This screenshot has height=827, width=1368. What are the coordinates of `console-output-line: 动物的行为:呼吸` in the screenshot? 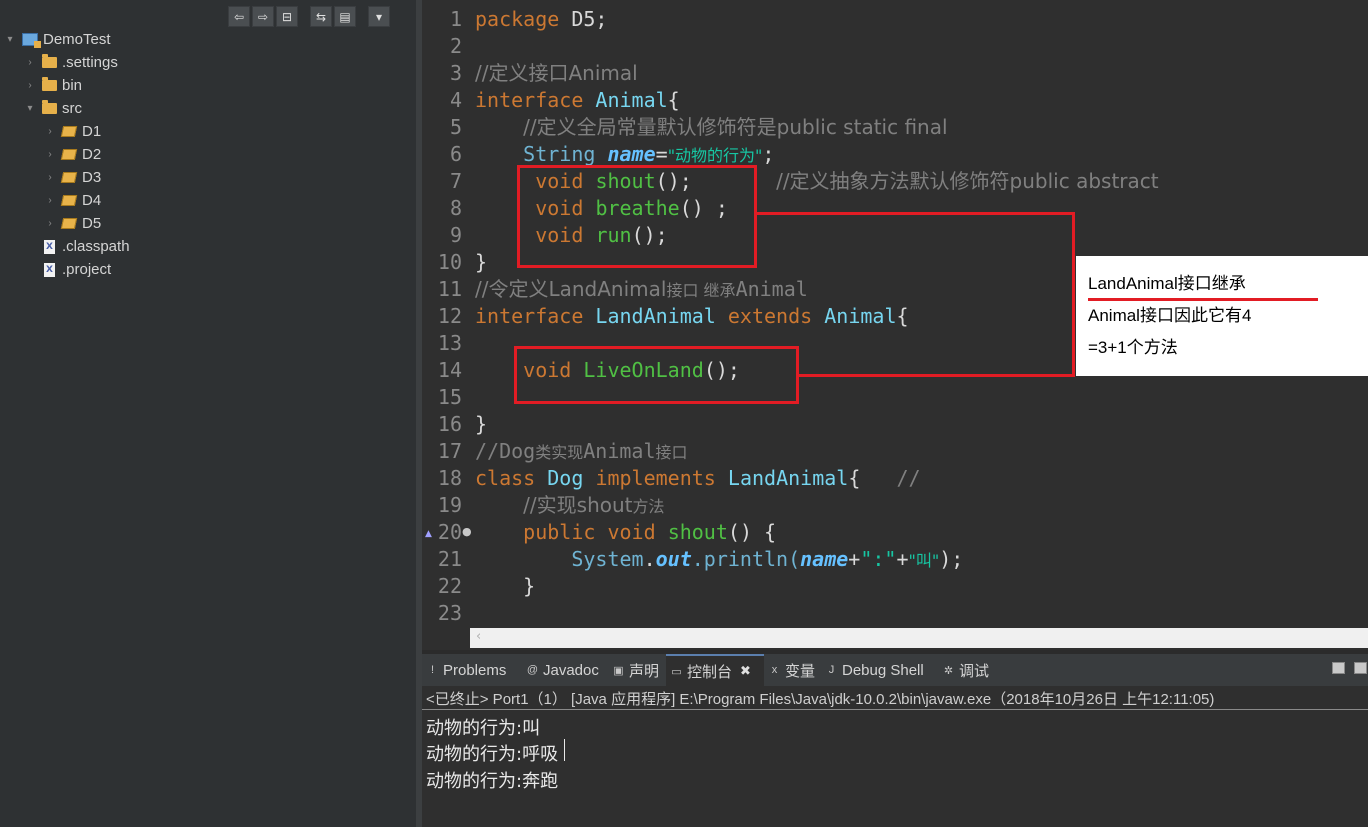 It's located at (492, 754).